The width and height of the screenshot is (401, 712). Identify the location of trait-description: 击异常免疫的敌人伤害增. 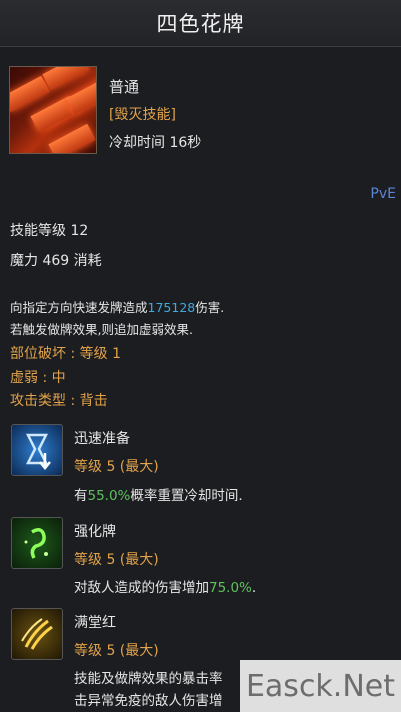
(148, 701).